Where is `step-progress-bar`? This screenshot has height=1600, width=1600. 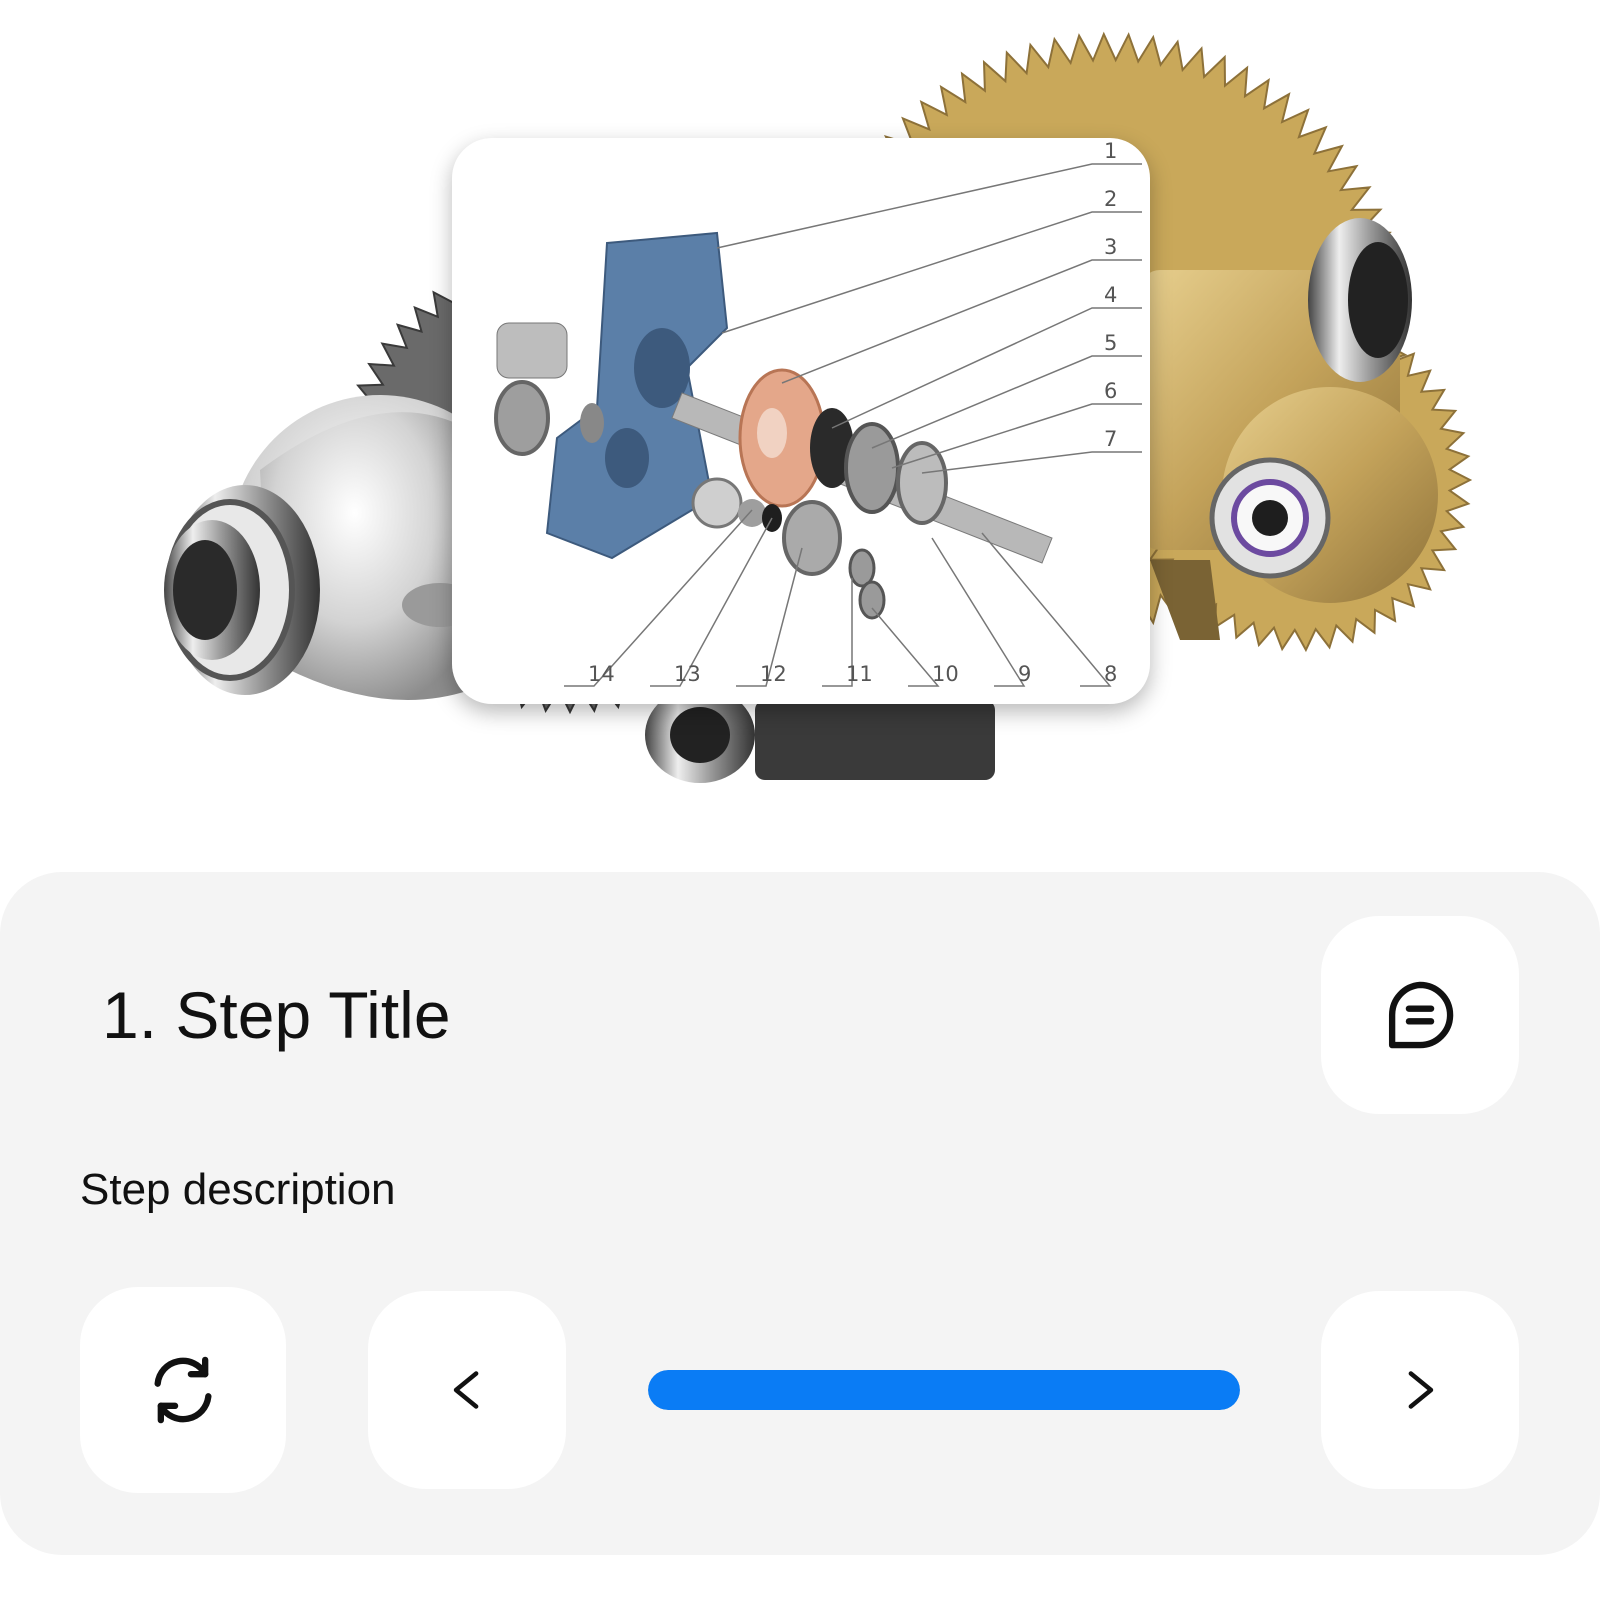
step-progress-bar is located at coordinates (944, 1390).